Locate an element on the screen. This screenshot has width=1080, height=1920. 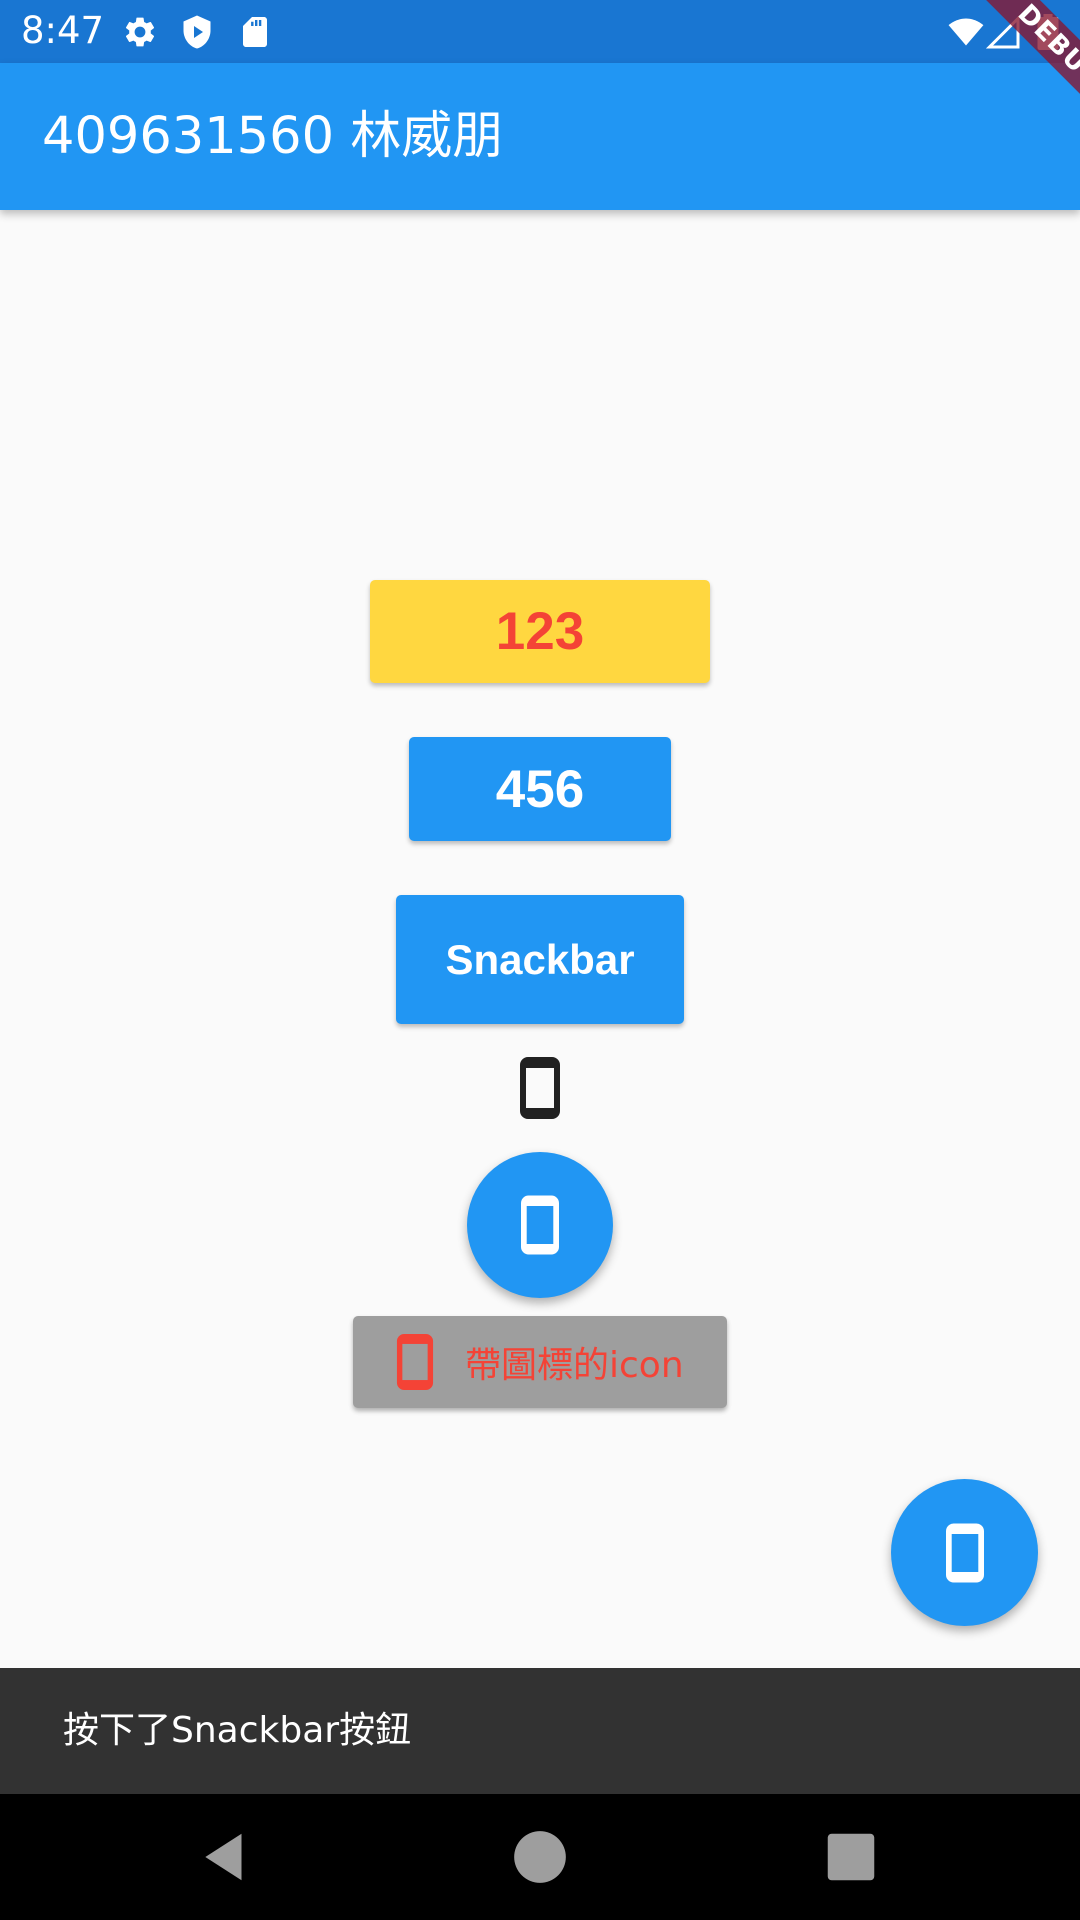
snackbar: 按下了Snackbar按鈕 is located at coordinates (540, 1731).